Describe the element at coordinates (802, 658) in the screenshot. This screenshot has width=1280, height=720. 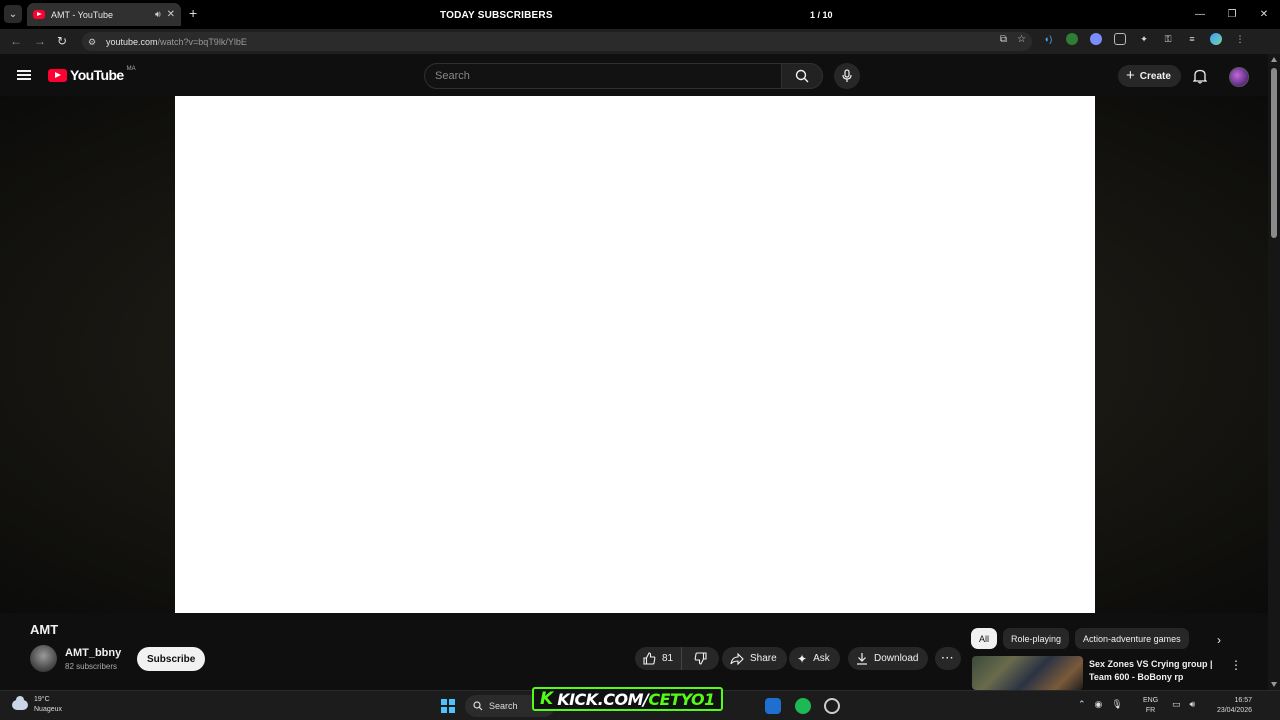
I see `sparkle-icon: ✦` at that location.